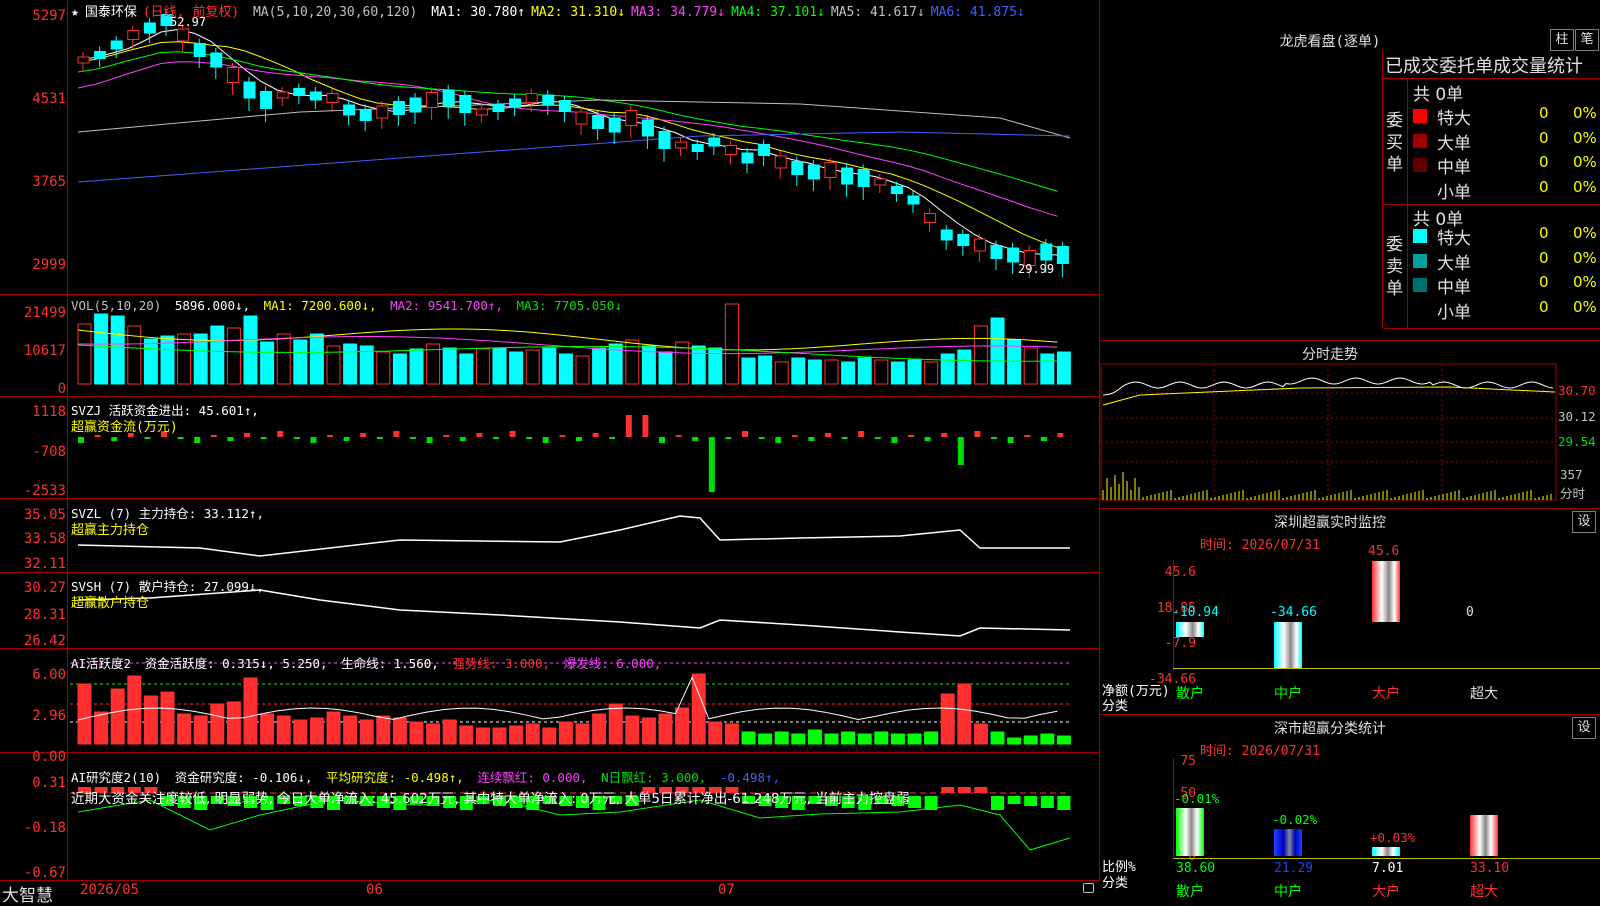 This screenshot has height=906, width=1600. Describe the element at coordinates (1386, 892) in the screenshot. I see `classify-category: 大户` at that location.